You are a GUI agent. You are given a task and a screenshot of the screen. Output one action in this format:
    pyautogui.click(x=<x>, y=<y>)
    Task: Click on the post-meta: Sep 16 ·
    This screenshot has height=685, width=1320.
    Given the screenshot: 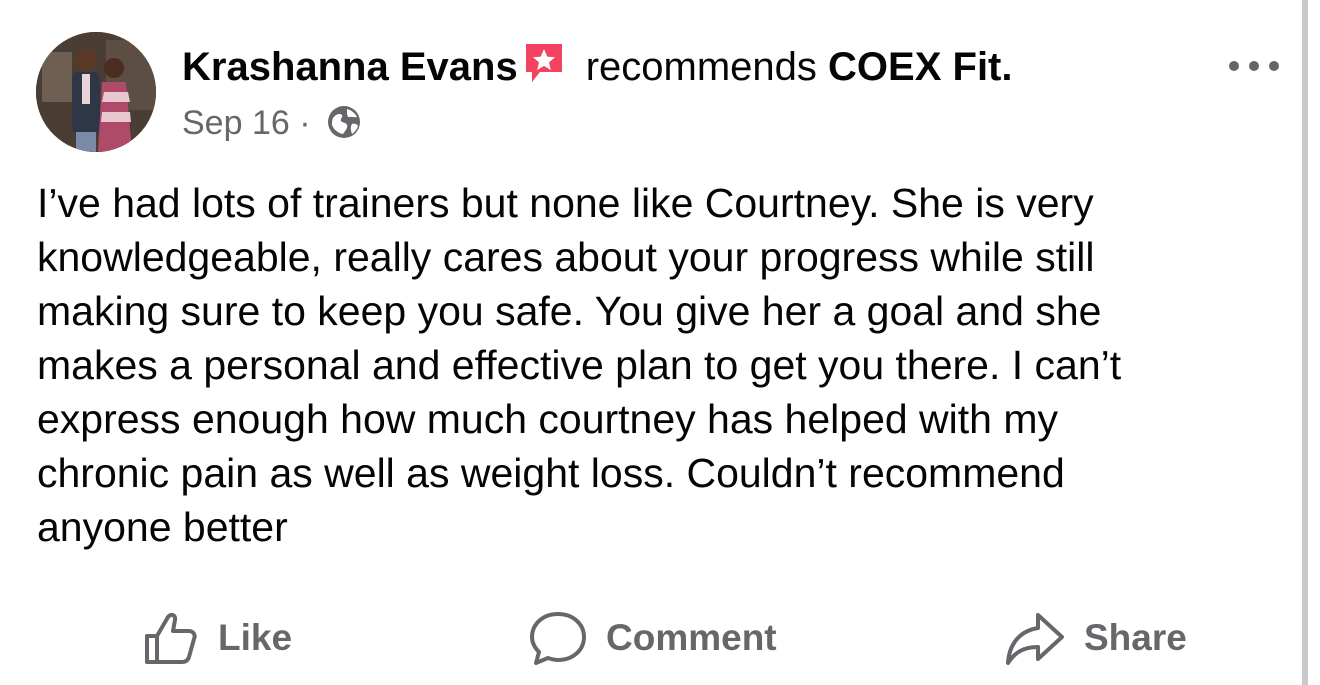 What is the action you would take?
    pyautogui.click(x=272, y=123)
    